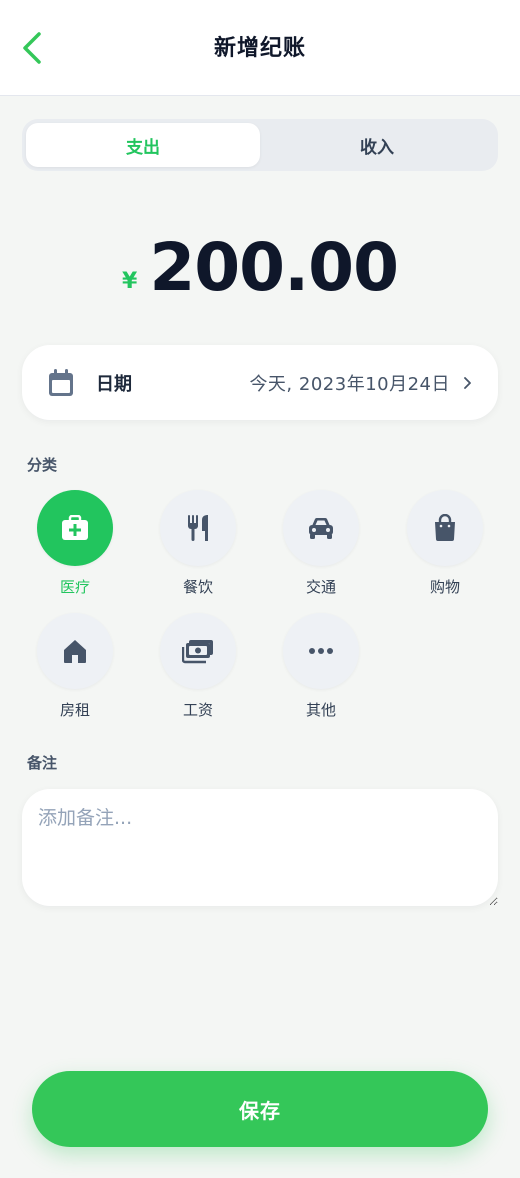  I want to click on app-header: 新增纪账, so click(260, 48).